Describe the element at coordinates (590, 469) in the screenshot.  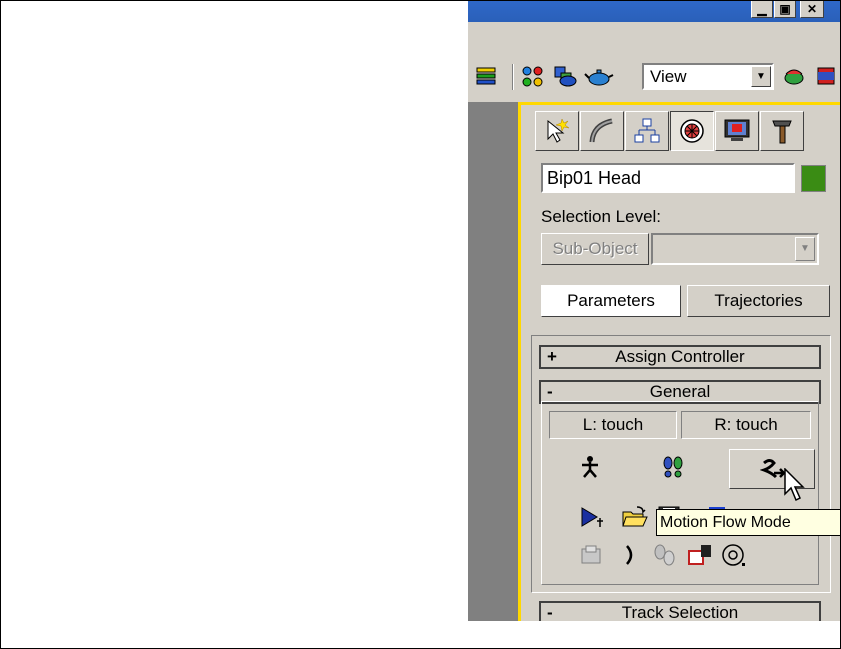
I see `figure-mode-icon` at that location.